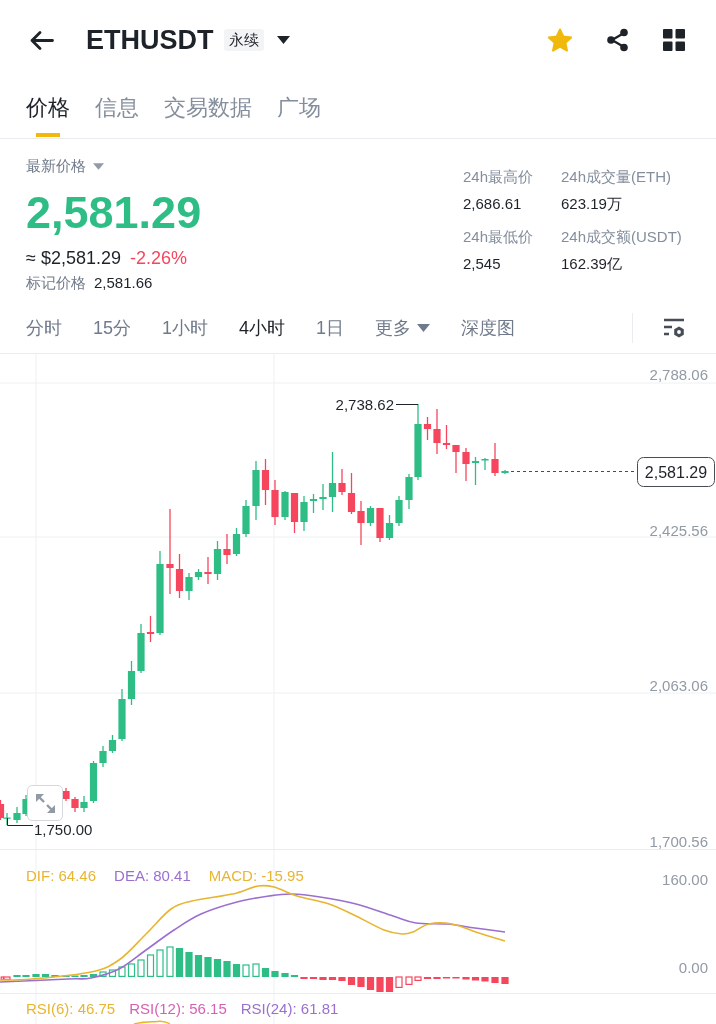 This screenshot has width=716, height=1024. Describe the element at coordinates (150, 40) in the screenshot. I see `symbol-title: ETHUSDT` at that location.